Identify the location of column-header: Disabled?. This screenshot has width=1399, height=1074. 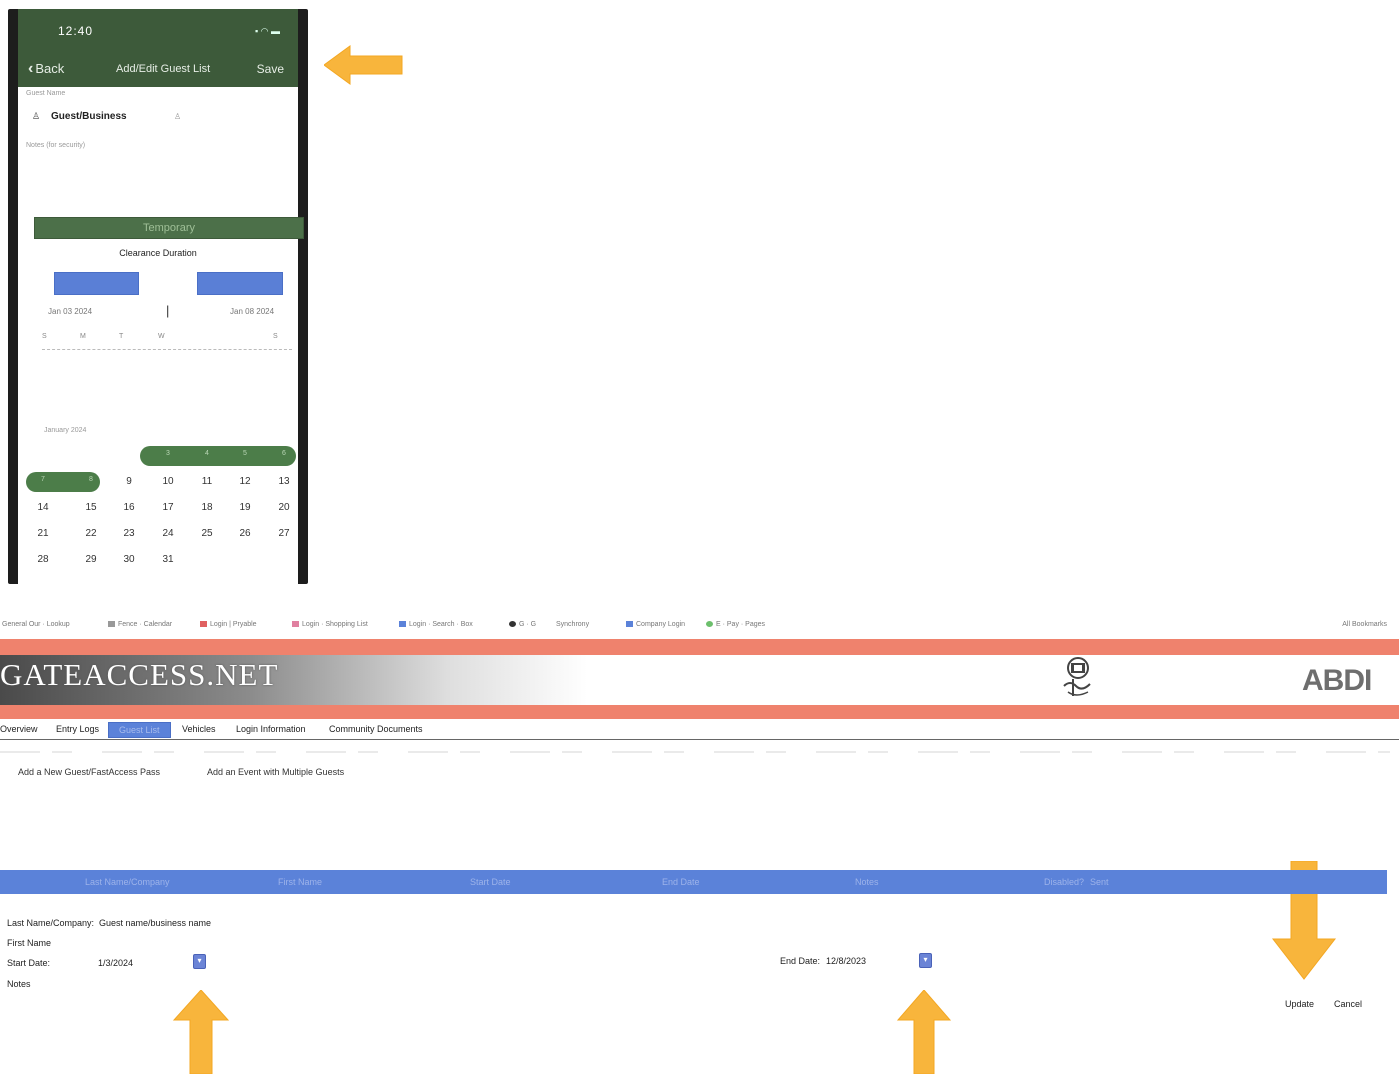
(1064, 882).